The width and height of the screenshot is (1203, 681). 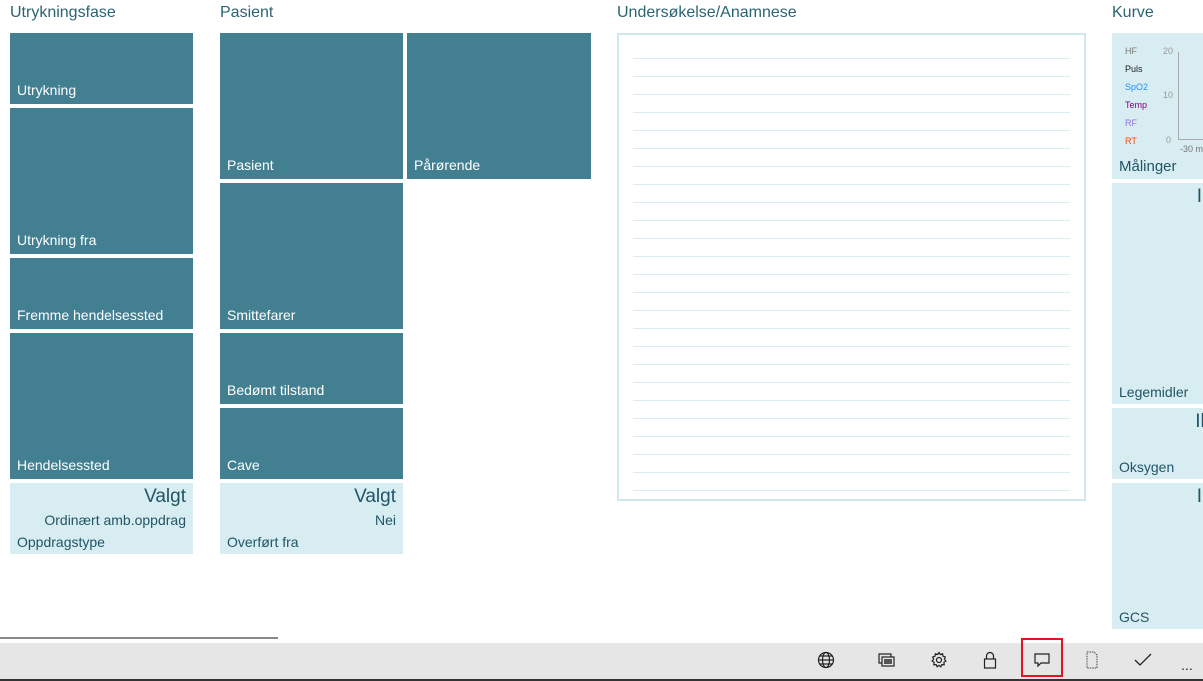 What do you see at coordinates (101, 293) in the screenshot?
I see `tile-fremme-hendelsessted: Fremme hendelsessted` at bounding box center [101, 293].